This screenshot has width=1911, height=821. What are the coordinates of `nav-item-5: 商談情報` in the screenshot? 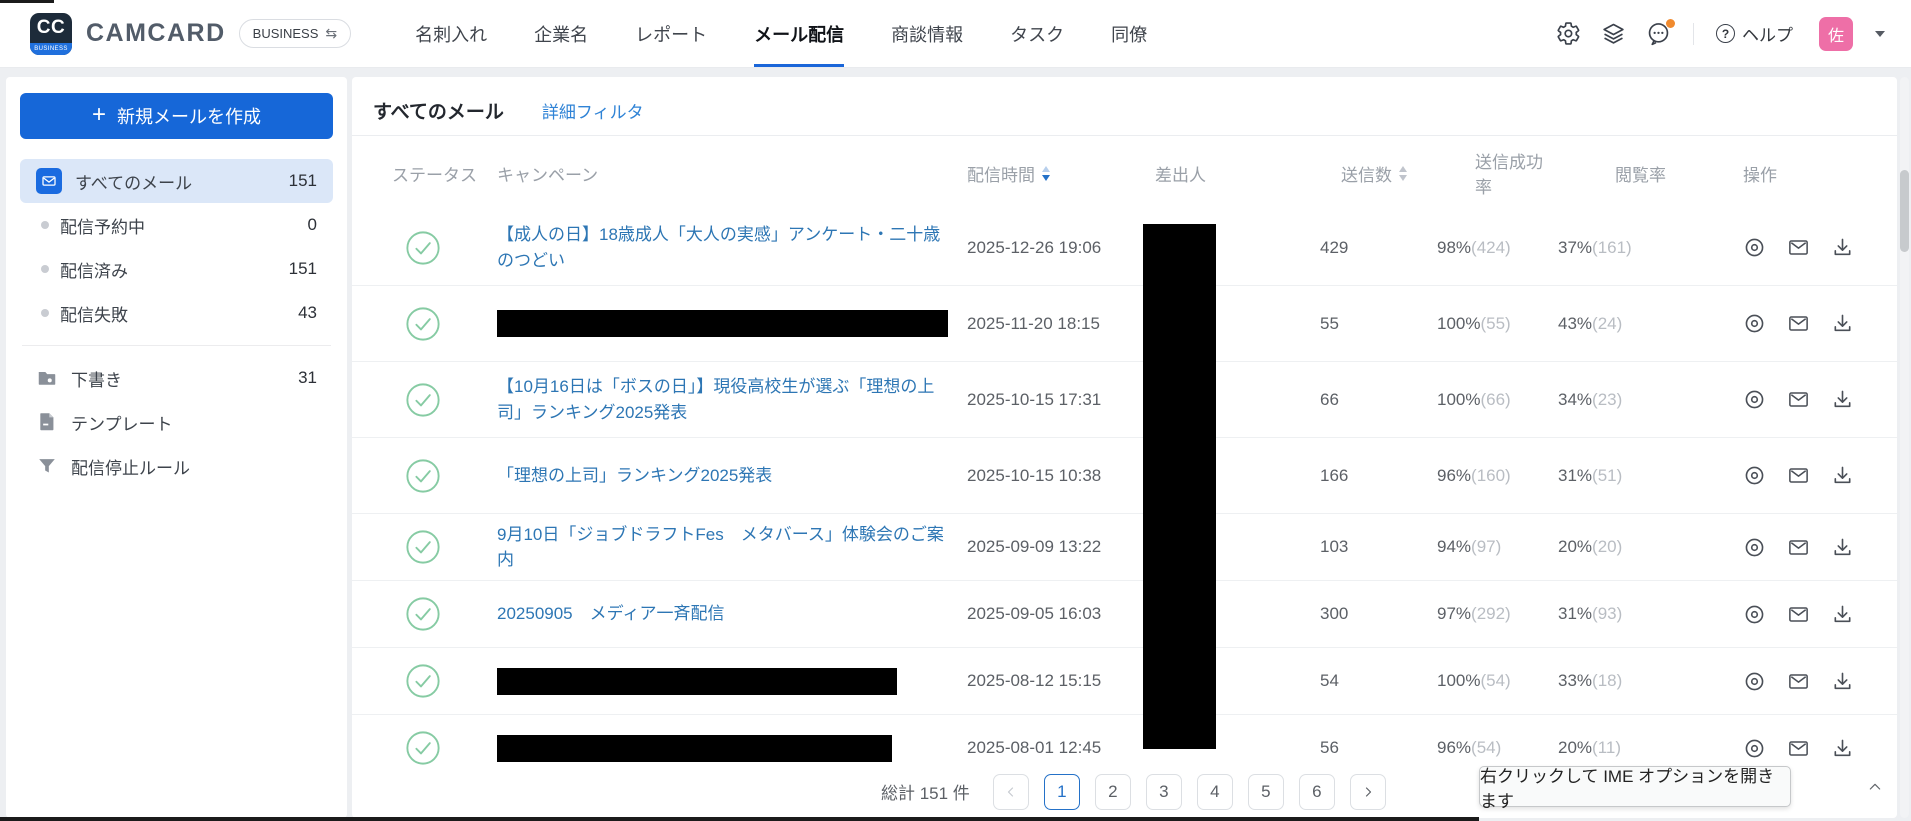 It's located at (927, 33).